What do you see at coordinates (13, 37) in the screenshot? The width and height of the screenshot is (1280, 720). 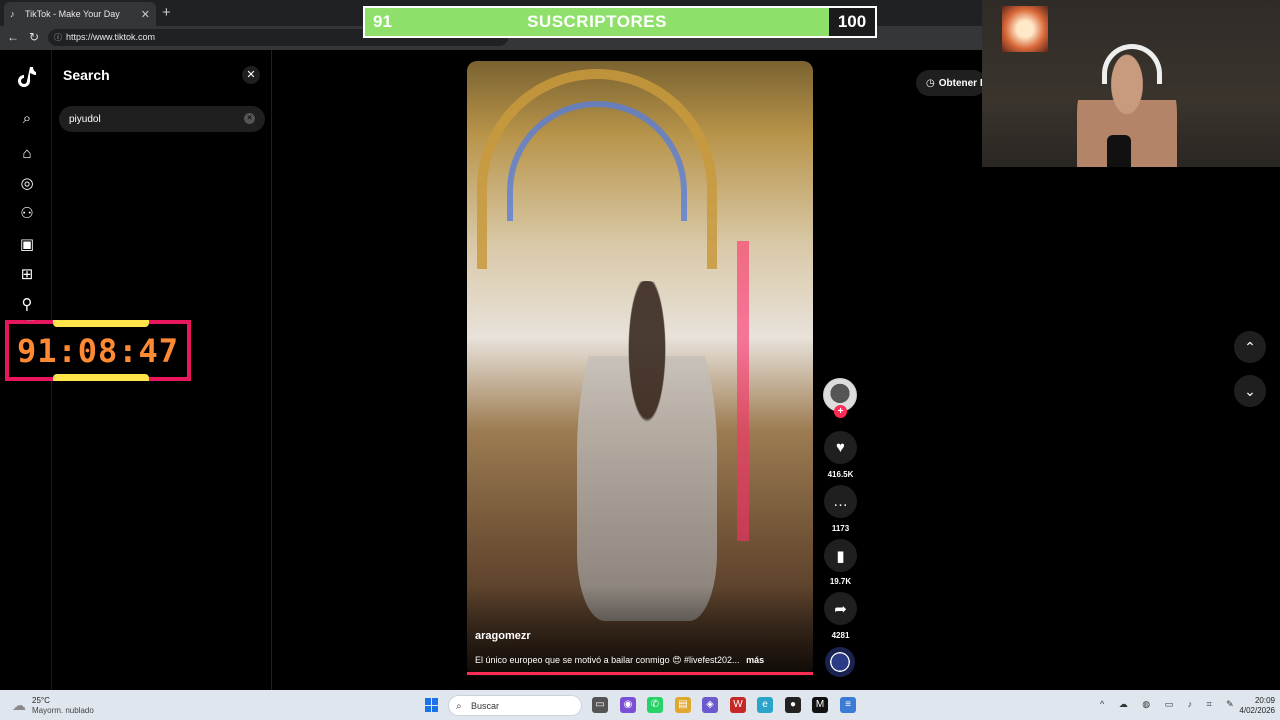 I see `back-button: ←` at bounding box center [13, 37].